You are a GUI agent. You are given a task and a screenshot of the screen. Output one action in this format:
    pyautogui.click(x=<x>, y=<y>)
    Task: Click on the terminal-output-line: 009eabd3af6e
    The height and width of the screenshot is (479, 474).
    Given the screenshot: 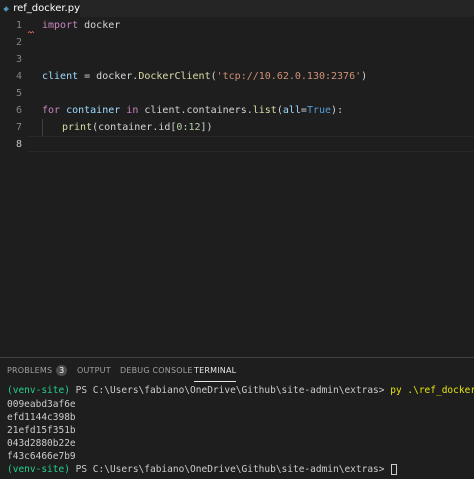 What is the action you would take?
    pyautogui.click(x=41, y=404)
    